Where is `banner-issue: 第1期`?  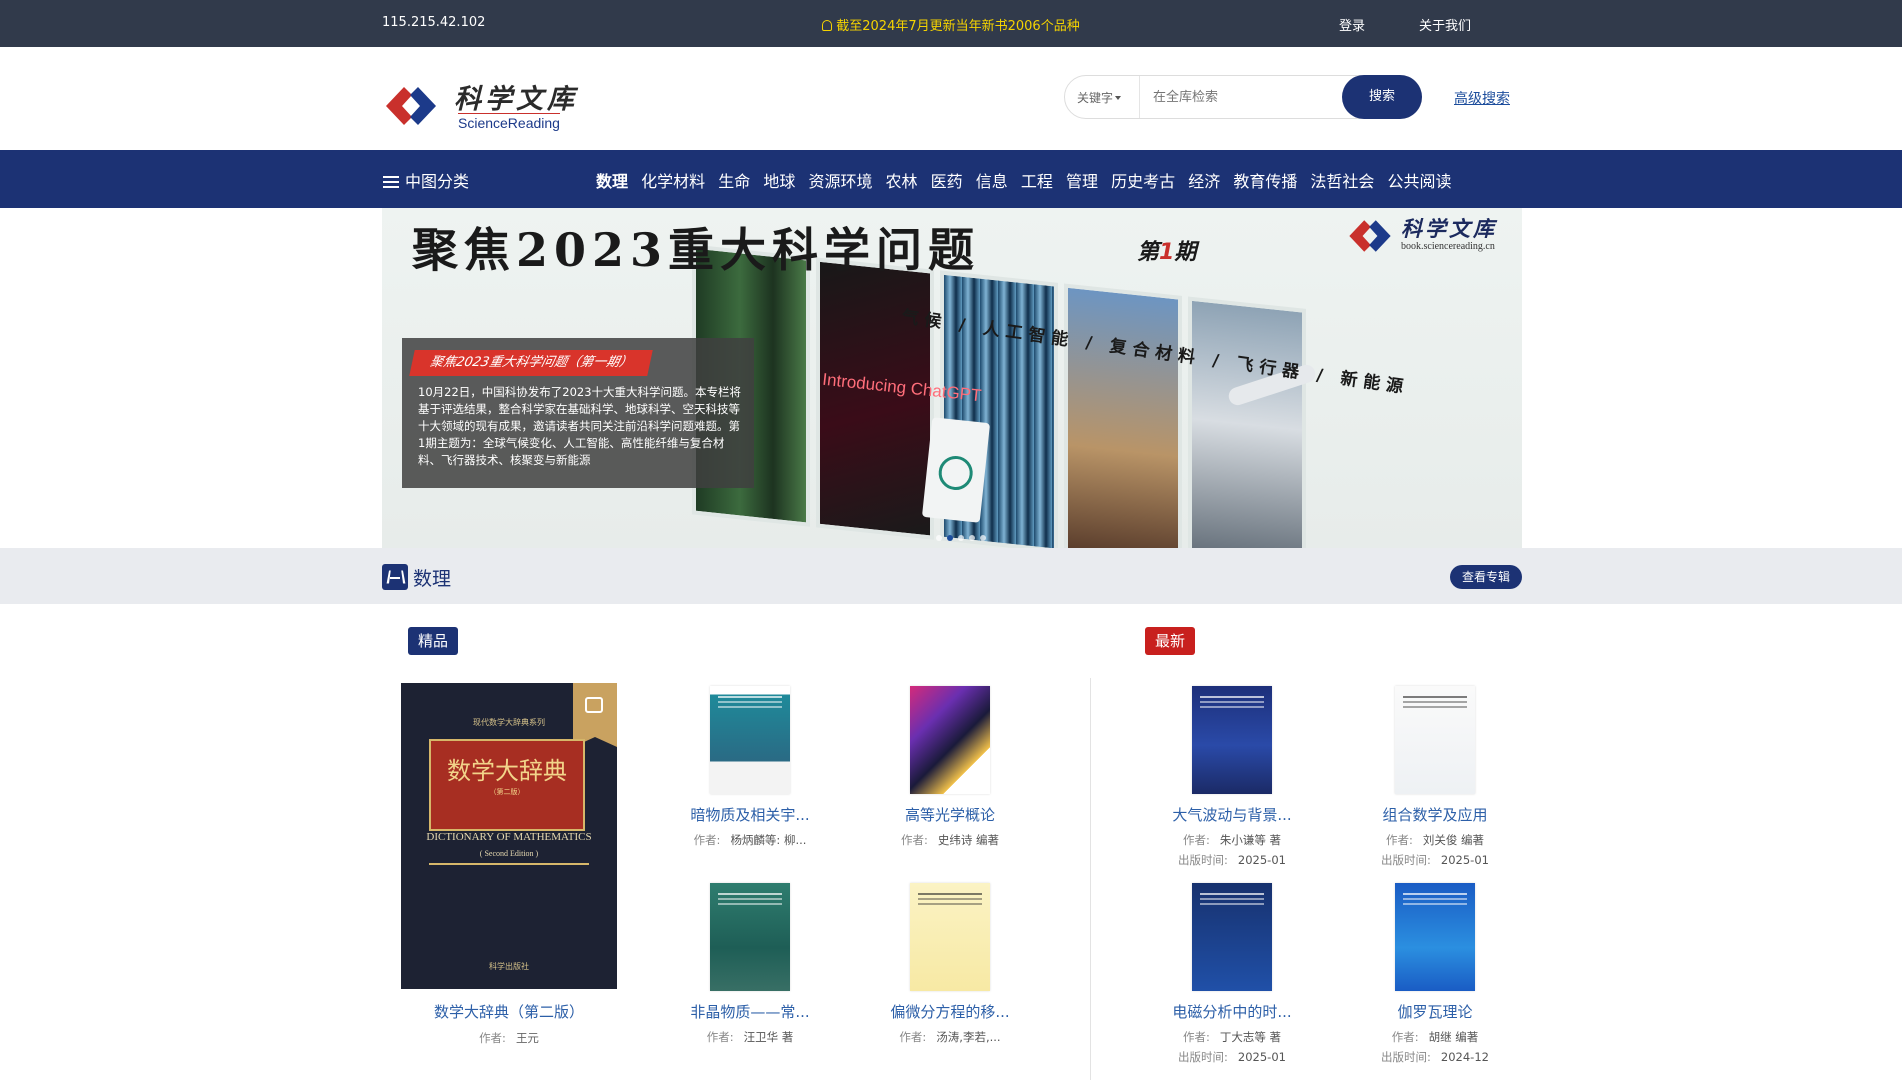 banner-issue: 第1期 is located at coordinates (1166, 250).